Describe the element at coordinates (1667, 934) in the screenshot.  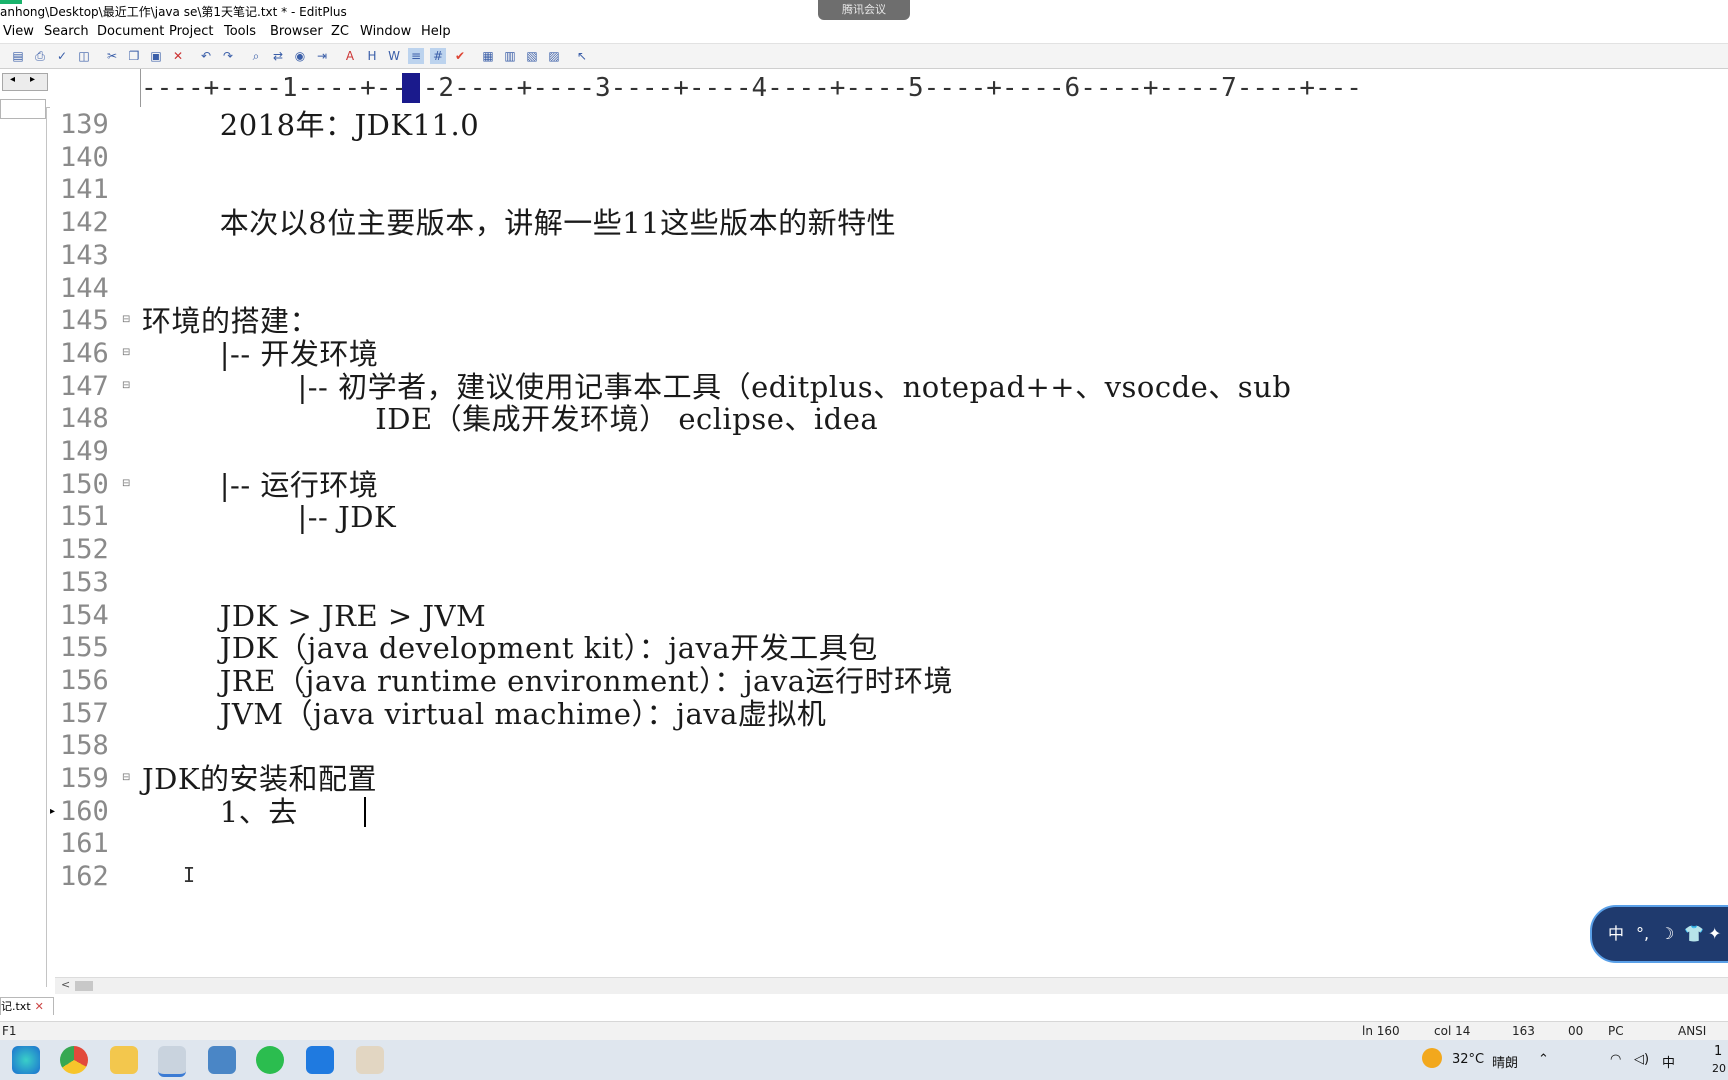
I see `moon-icon: ☽` at that location.